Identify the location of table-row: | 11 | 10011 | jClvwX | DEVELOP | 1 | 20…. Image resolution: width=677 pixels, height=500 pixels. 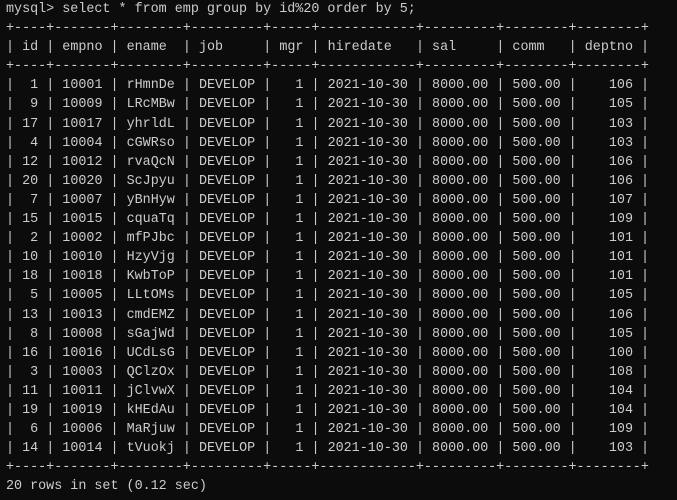
(328, 391).